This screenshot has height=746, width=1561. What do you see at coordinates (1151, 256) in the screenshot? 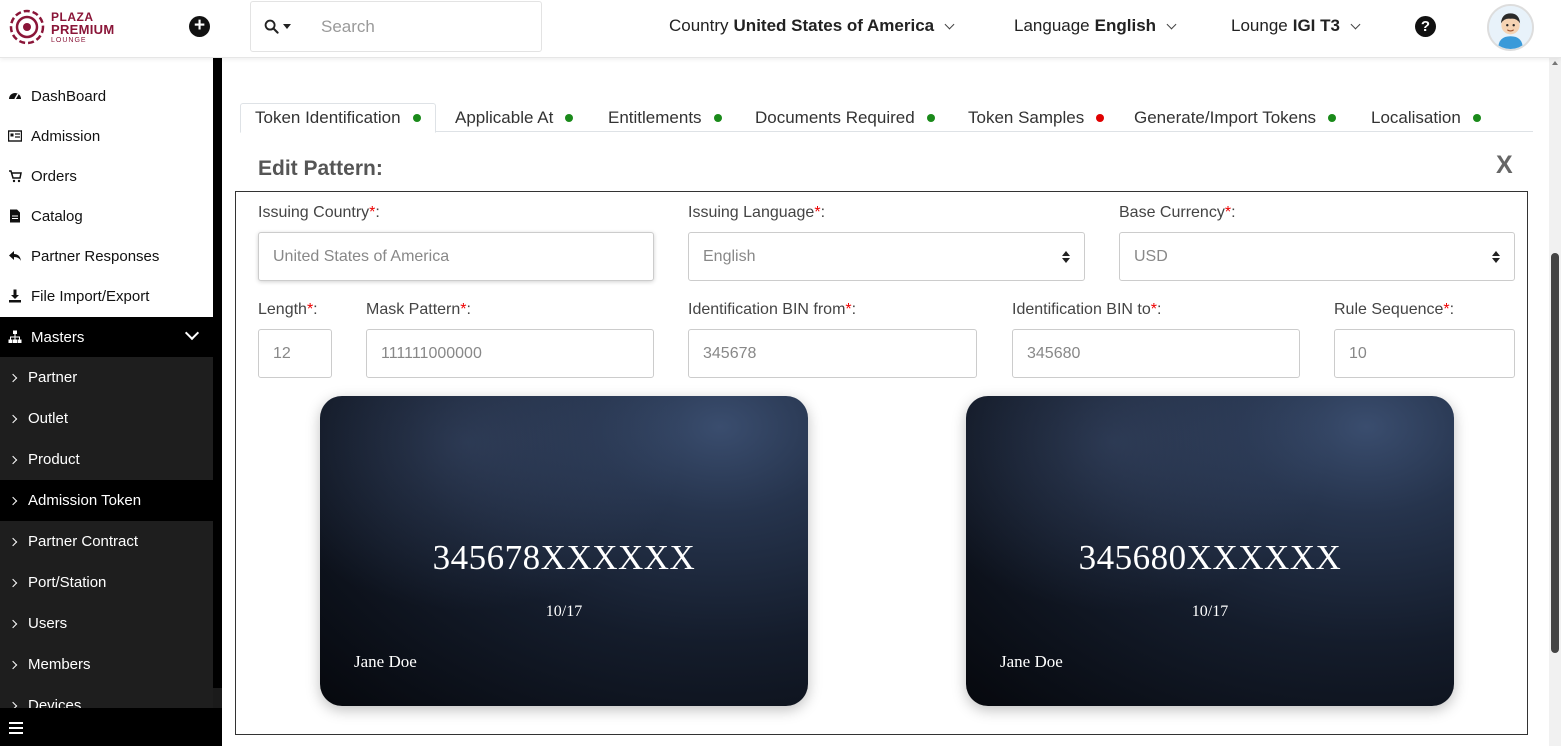
I see `base-currency-value: USD` at bounding box center [1151, 256].